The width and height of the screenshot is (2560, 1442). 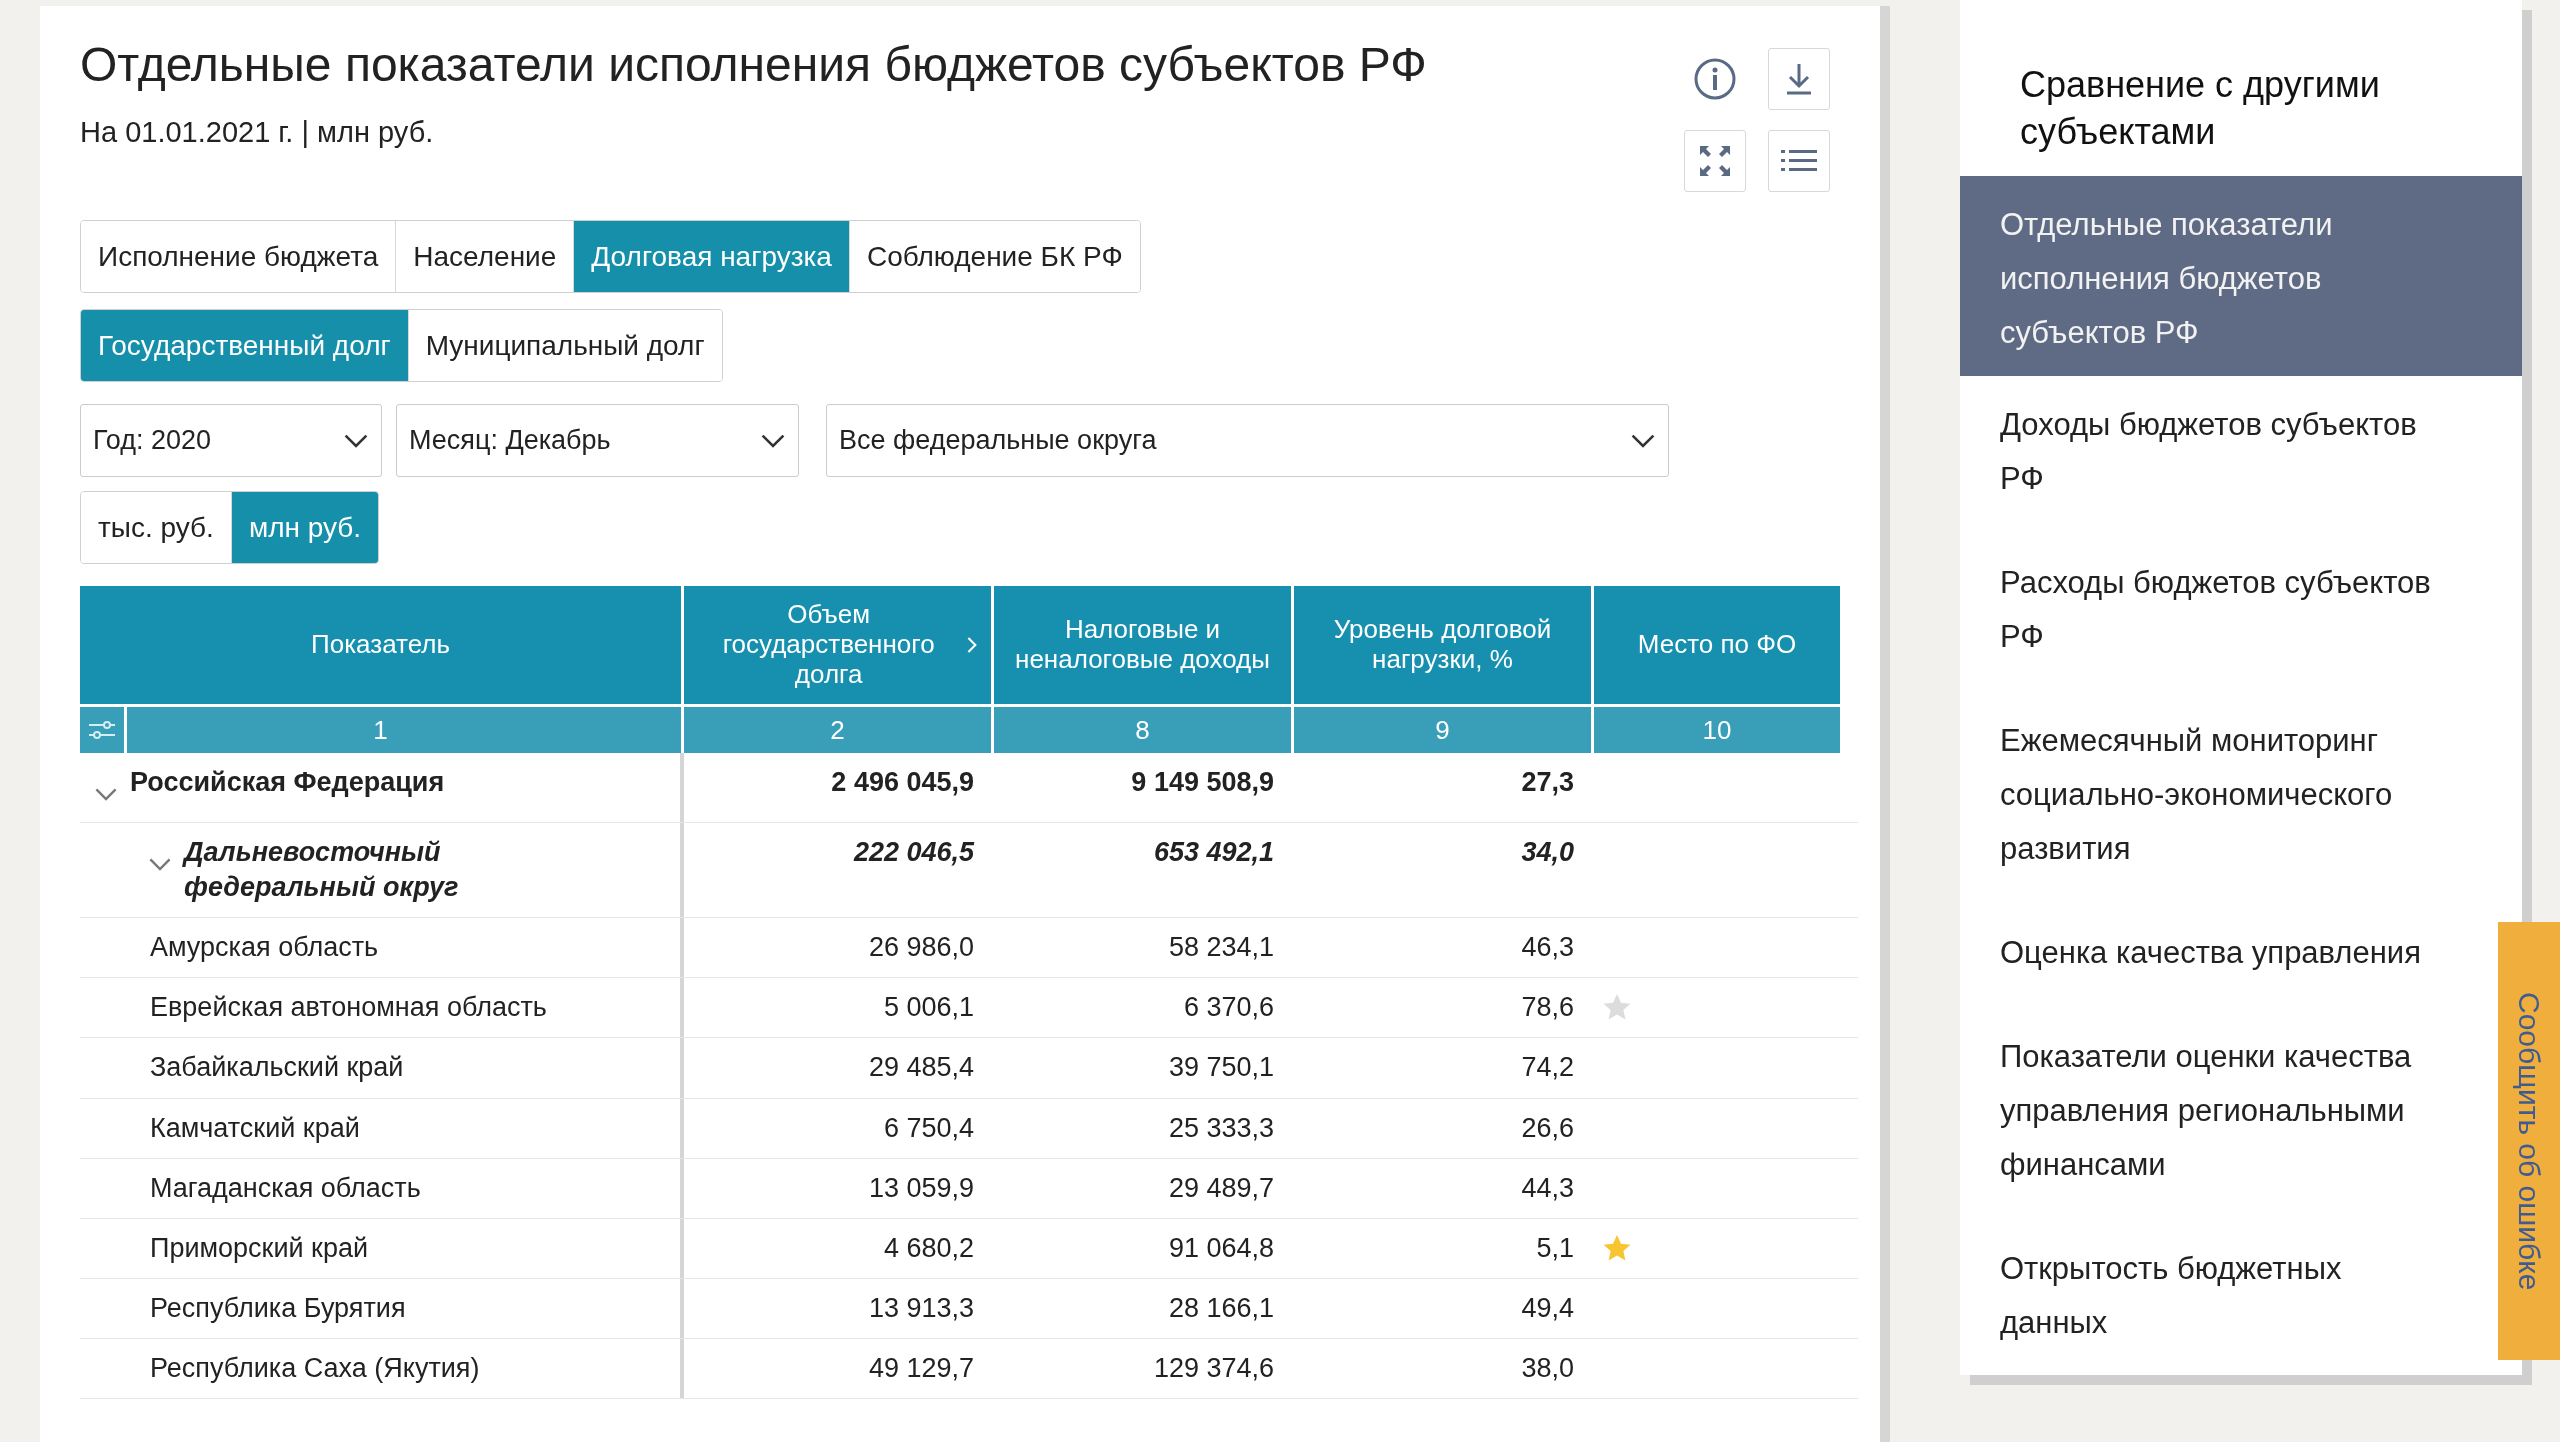 What do you see at coordinates (257, 132) in the screenshot?
I see `page-subtitle: На 01.01.2021 г. | млн руб.` at bounding box center [257, 132].